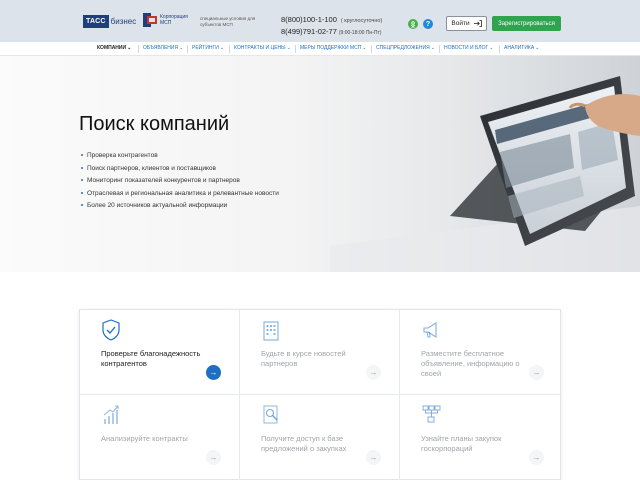 This screenshot has height=480, width=640. What do you see at coordinates (413, 24) in the screenshot?
I see `odnoklassniki-icon` at bounding box center [413, 24].